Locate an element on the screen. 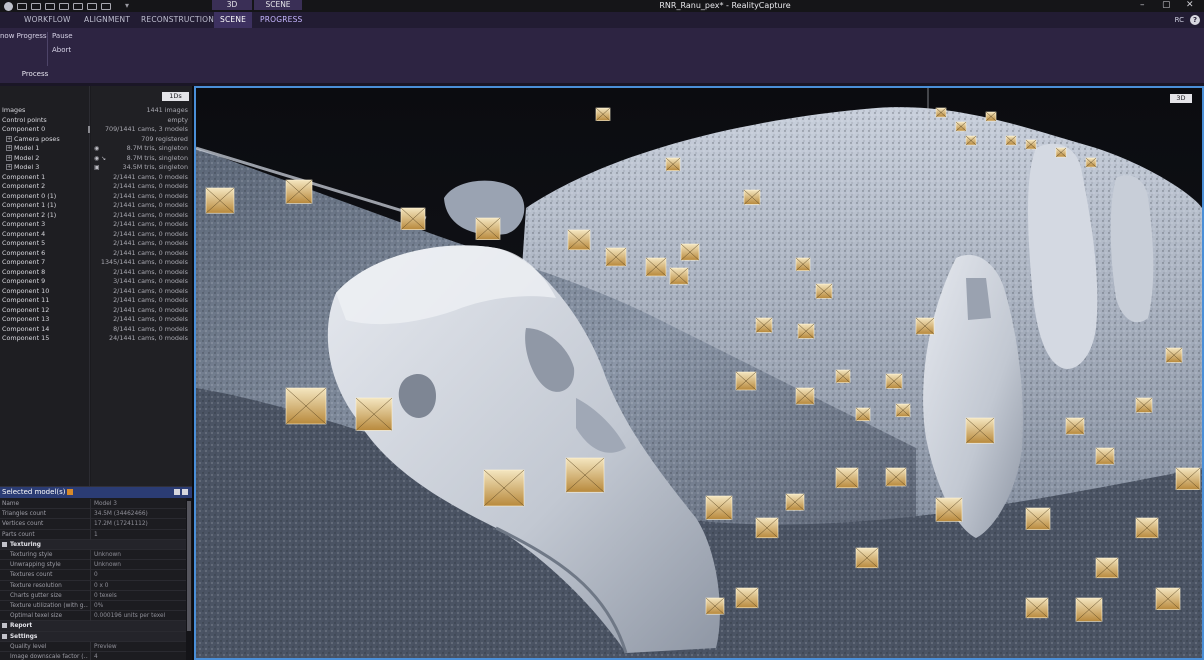 This screenshot has width=1204, height=660. tree-row: Component 12 2/1441 cams, 0 models is located at coordinates (96, 311).